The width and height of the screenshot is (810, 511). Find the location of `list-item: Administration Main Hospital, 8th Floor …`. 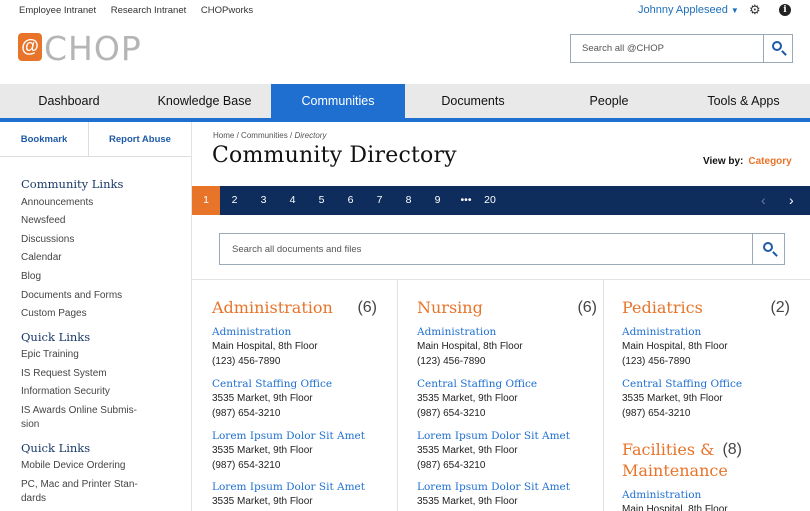

list-item: Administration Main Hospital, 8th Floor … is located at coordinates (509, 347).